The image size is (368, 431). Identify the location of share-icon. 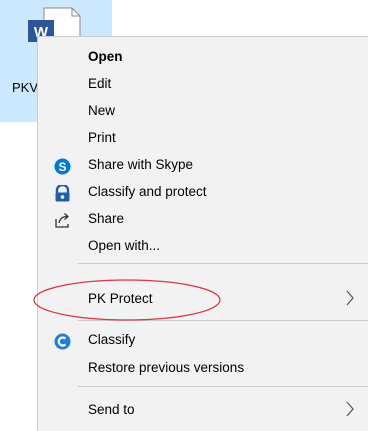
(62, 220).